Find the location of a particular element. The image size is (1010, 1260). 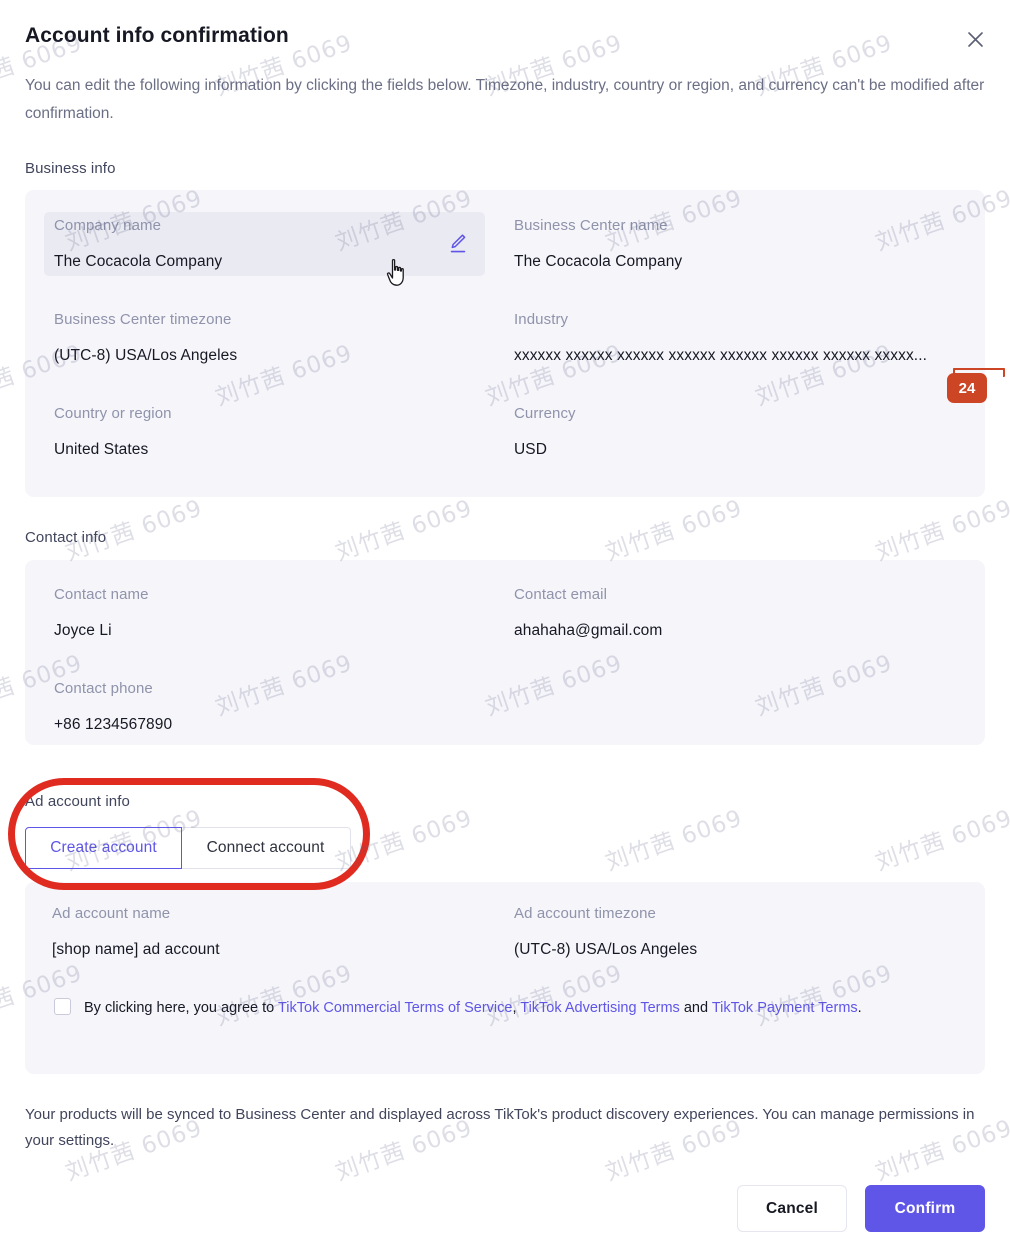

close-icon is located at coordinates (975, 39).